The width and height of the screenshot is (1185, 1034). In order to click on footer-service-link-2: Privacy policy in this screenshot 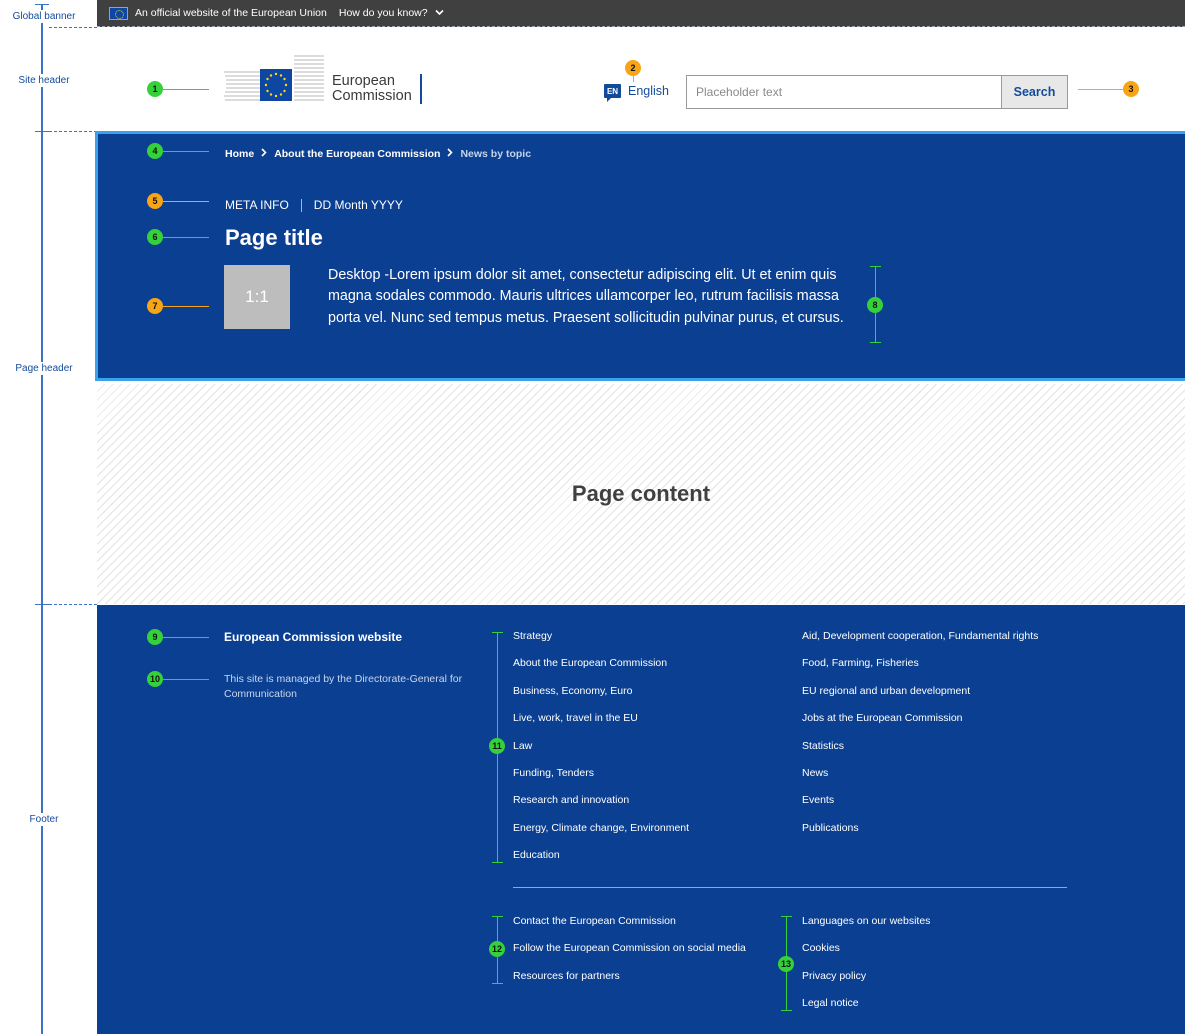, I will do `click(866, 983)`.